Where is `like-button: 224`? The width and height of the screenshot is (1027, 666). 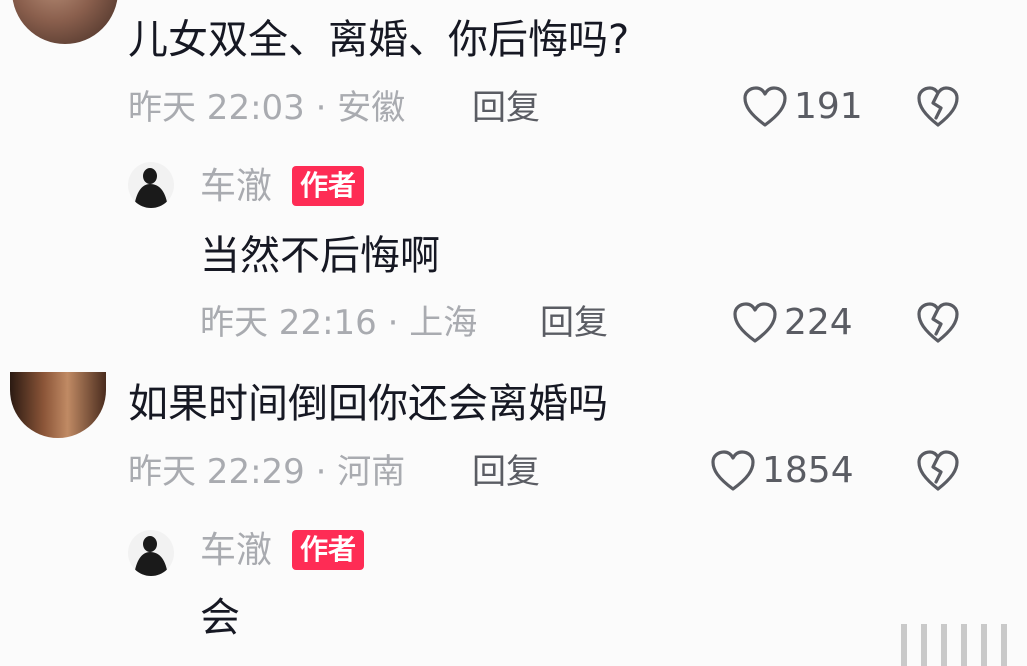 like-button: 224 is located at coordinates (792, 323).